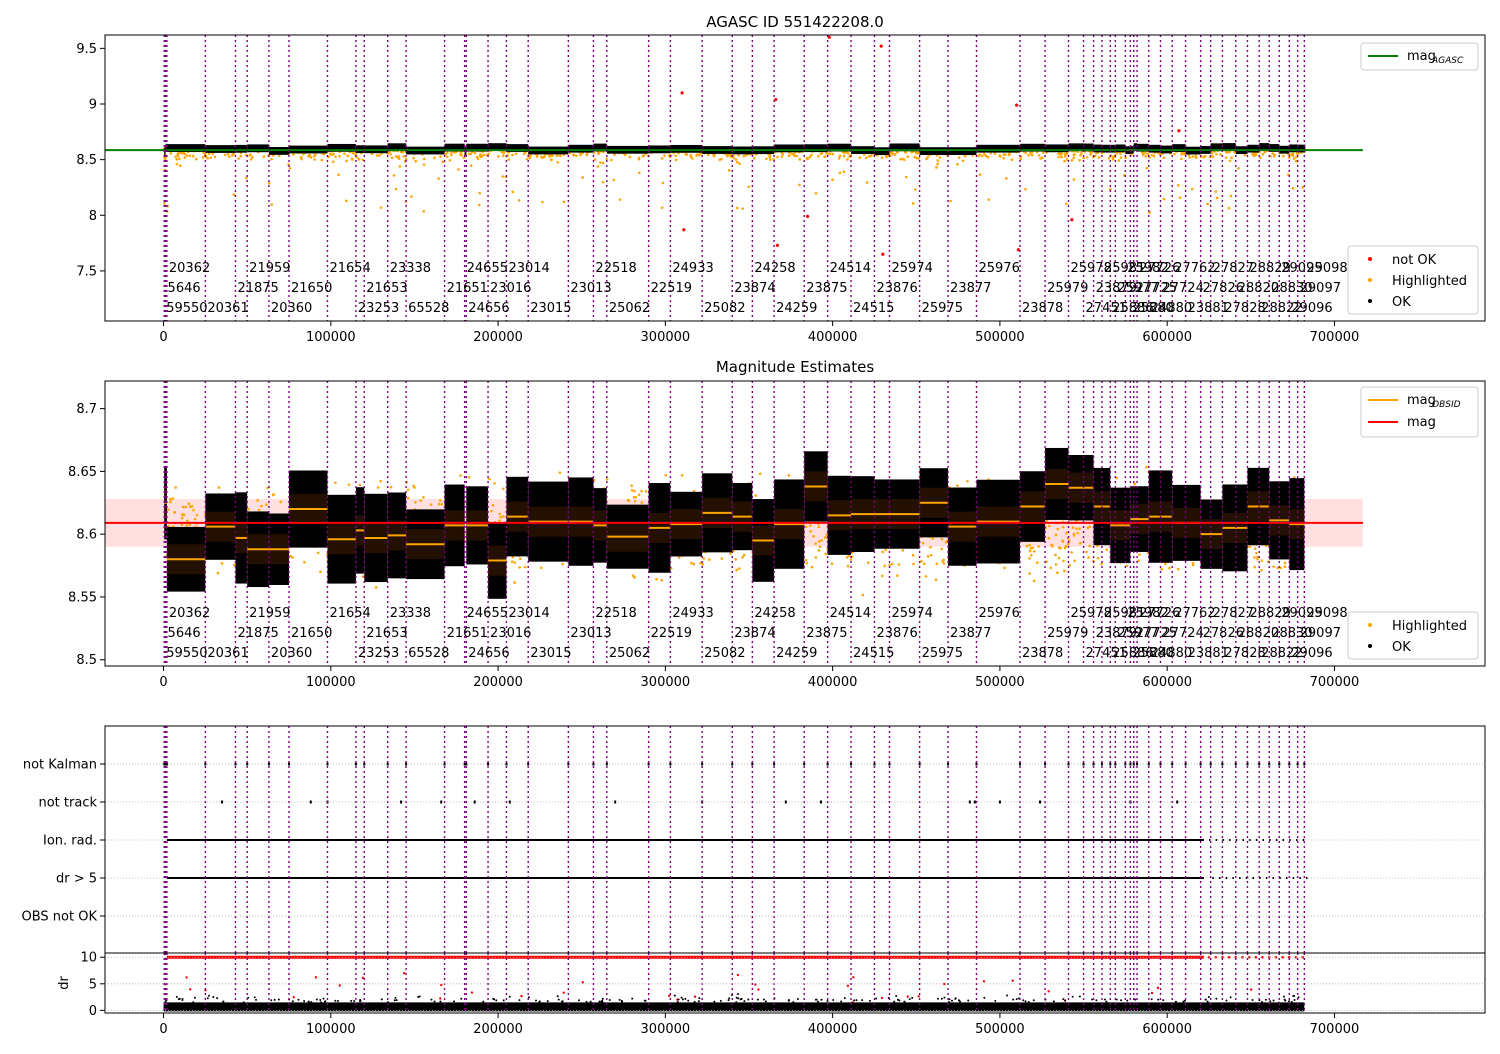  I want to click on p1-obsid-label: 25975, so click(942, 308).